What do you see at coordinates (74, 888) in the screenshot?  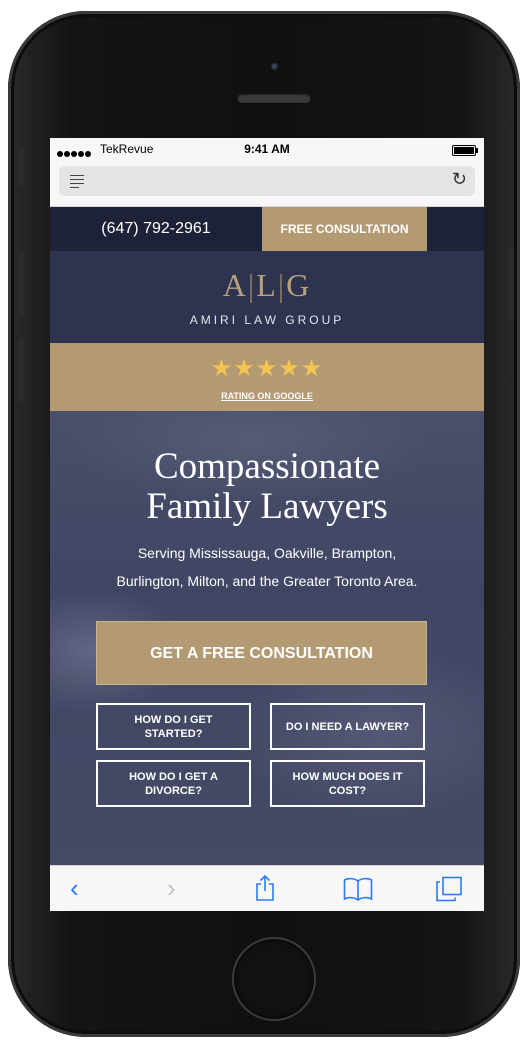 I see `back-chevron-icon: ‹` at bounding box center [74, 888].